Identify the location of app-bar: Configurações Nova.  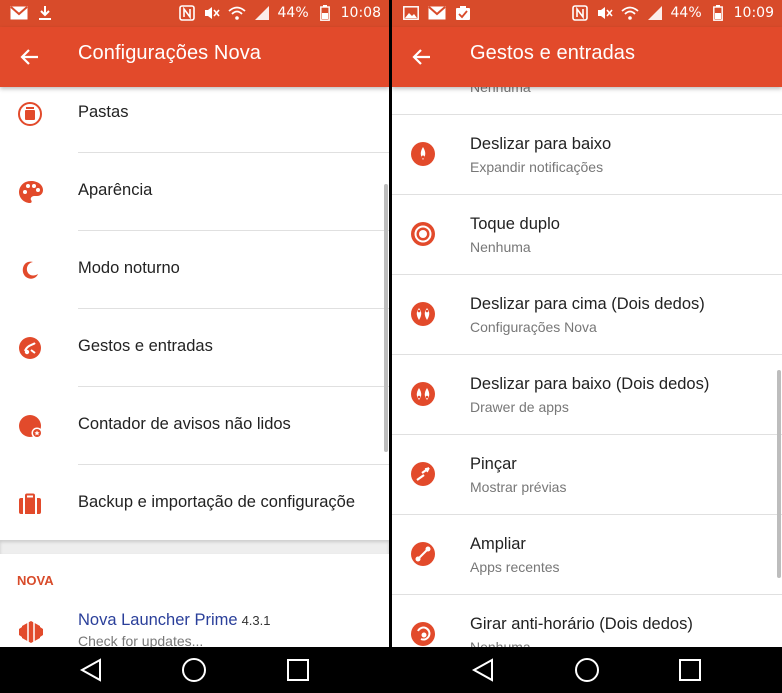
(194, 57).